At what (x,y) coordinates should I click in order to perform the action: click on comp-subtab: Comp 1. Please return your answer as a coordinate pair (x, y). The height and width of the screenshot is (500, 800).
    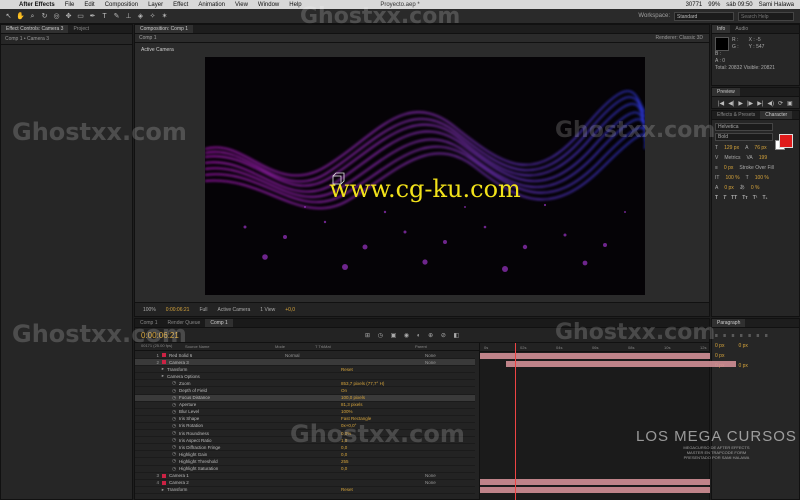
    Looking at the image, I should click on (148, 38).